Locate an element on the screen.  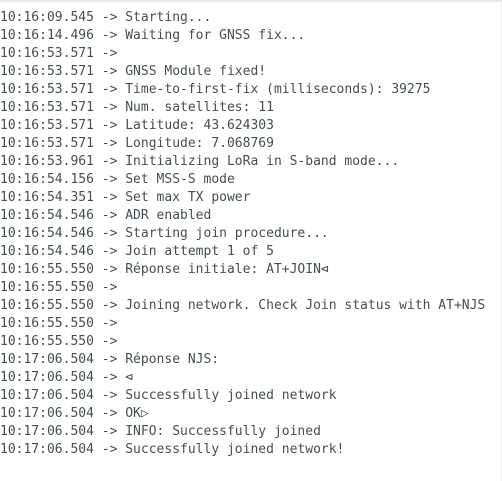
log-line: 10:16:54.156 -> Set MSS-S mode is located at coordinates (251, 180).